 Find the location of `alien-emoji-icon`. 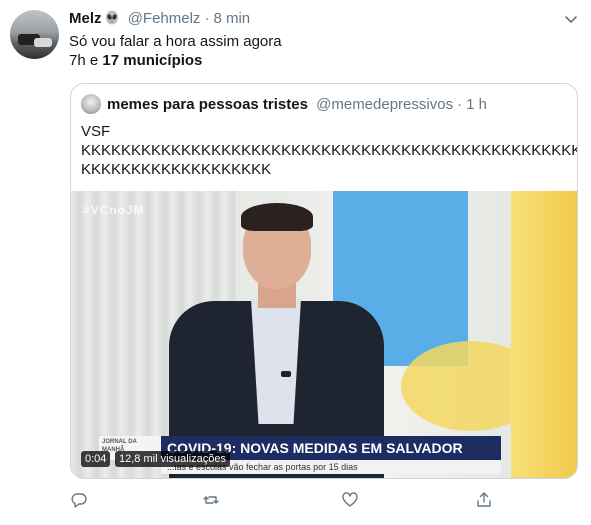

alien-emoji-icon is located at coordinates (112, 18).